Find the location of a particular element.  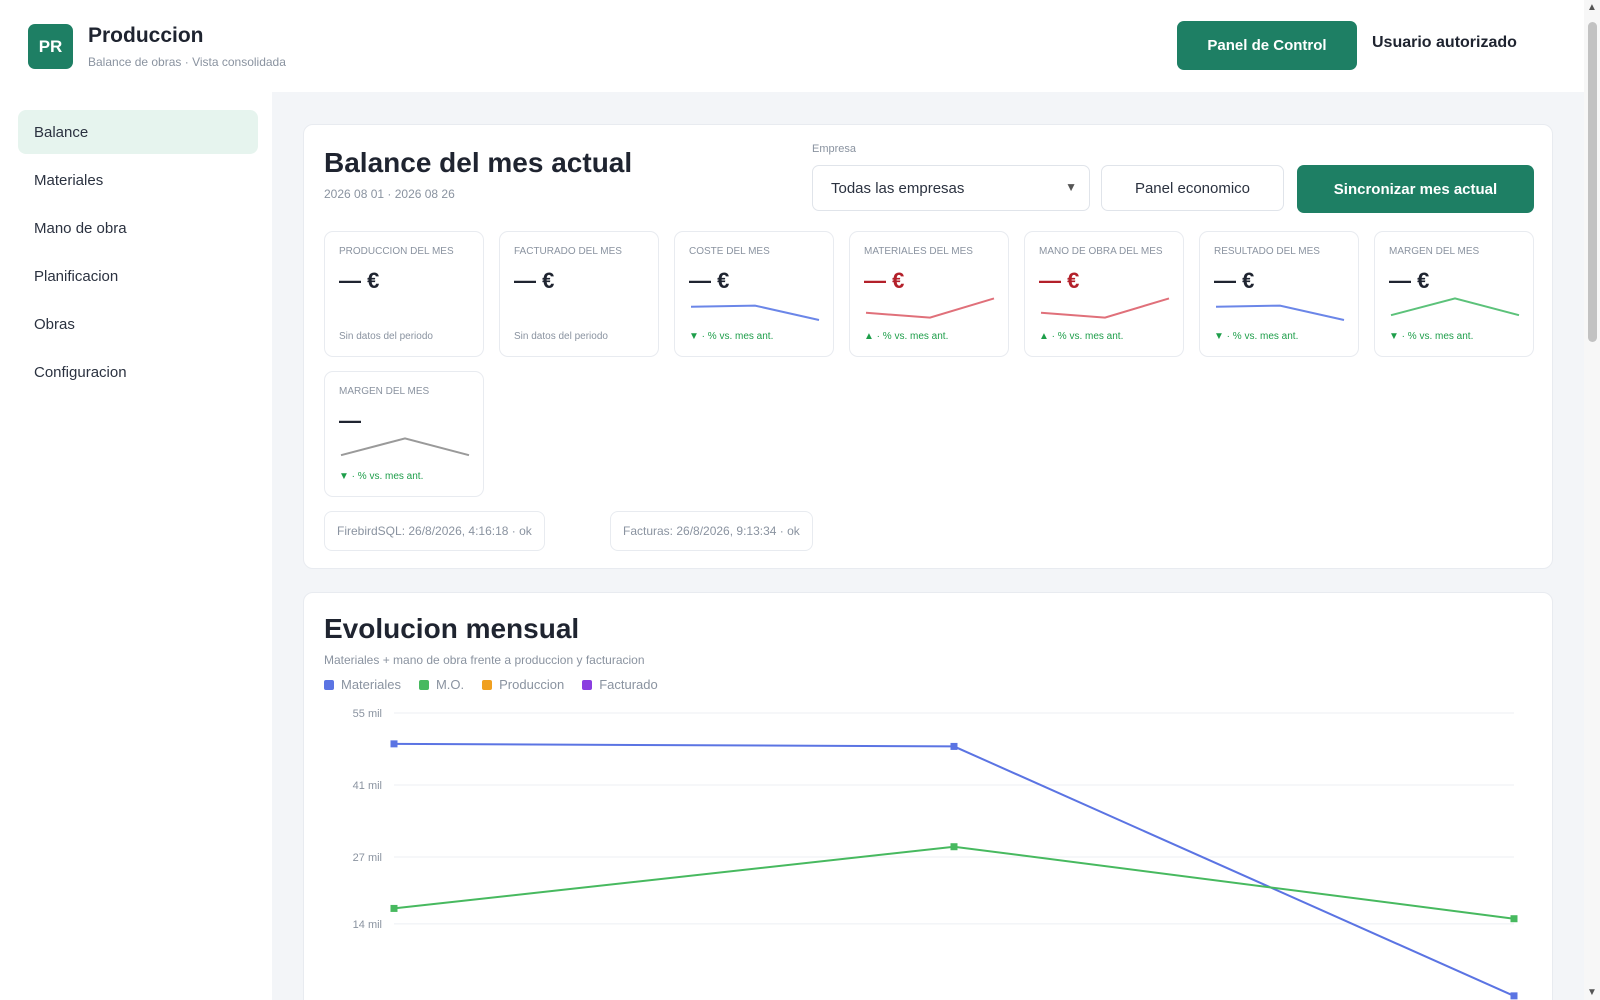

legend-item: M.O. is located at coordinates (441, 684).